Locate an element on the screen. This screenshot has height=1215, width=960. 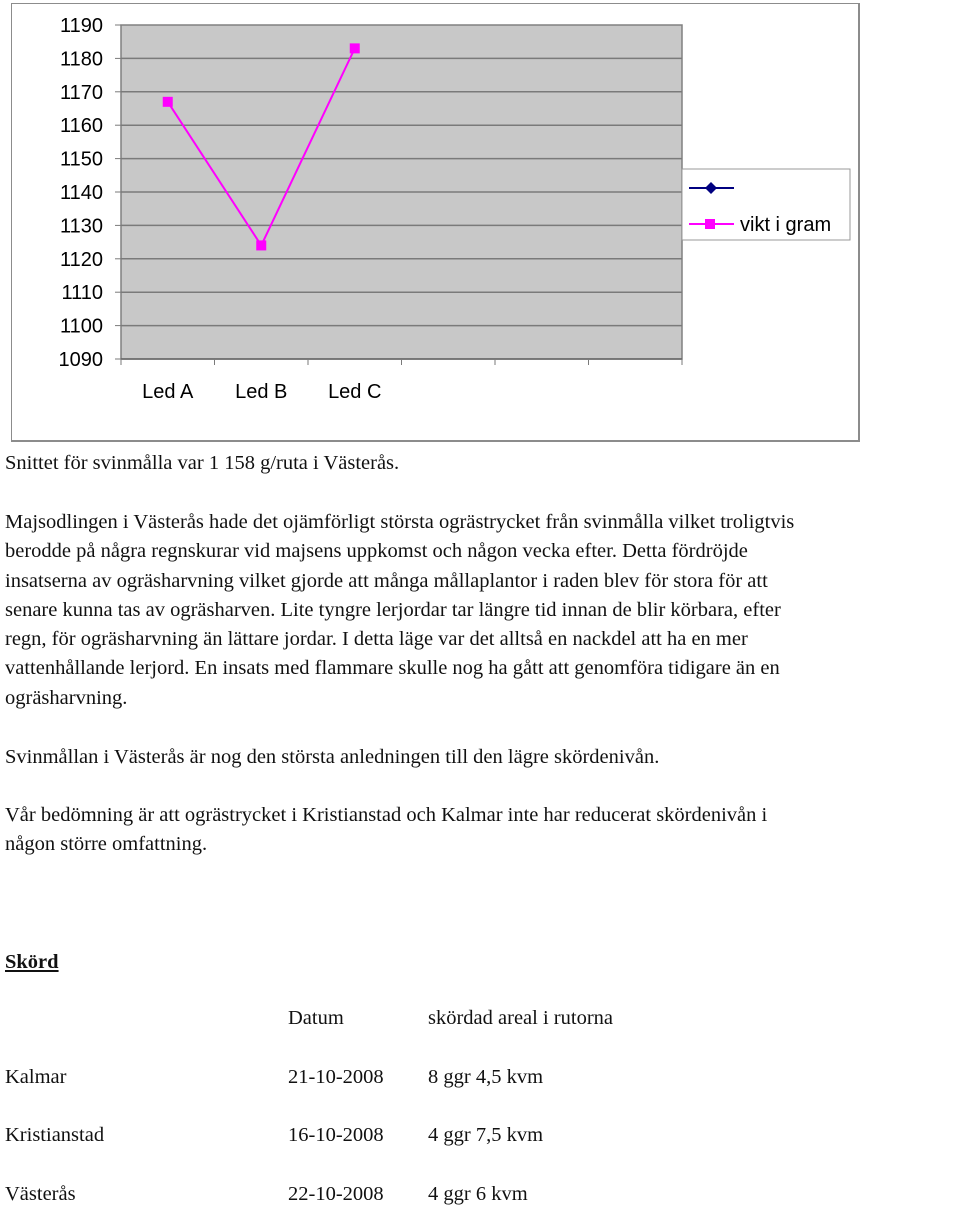
y-tick-label: 1160 is located at coordinates (81, 126).